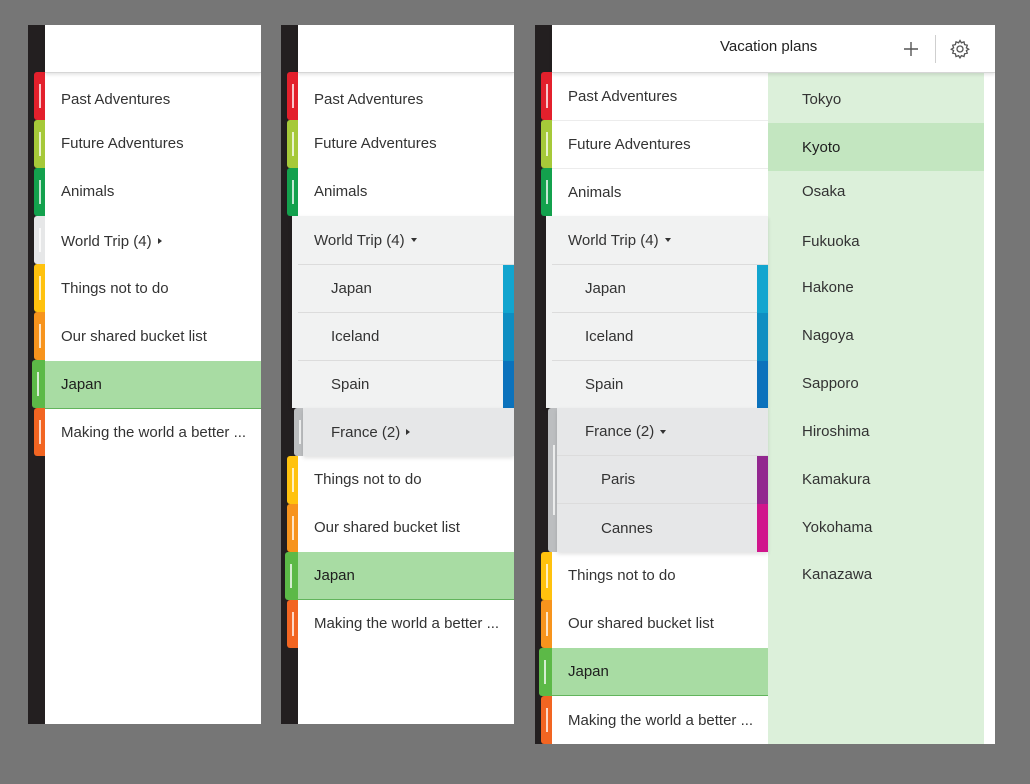 Image resolution: width=1030 pixels, height=784 pixels. I want to click on page-item: Hiroshima, so click(876, 431).